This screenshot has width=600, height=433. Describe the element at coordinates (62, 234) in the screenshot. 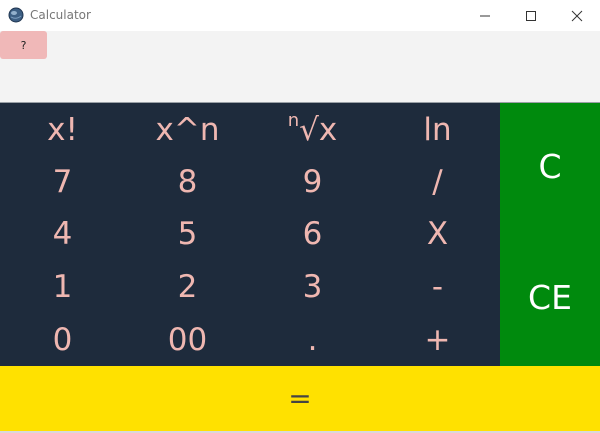

I see `key-4: 4` at that location.